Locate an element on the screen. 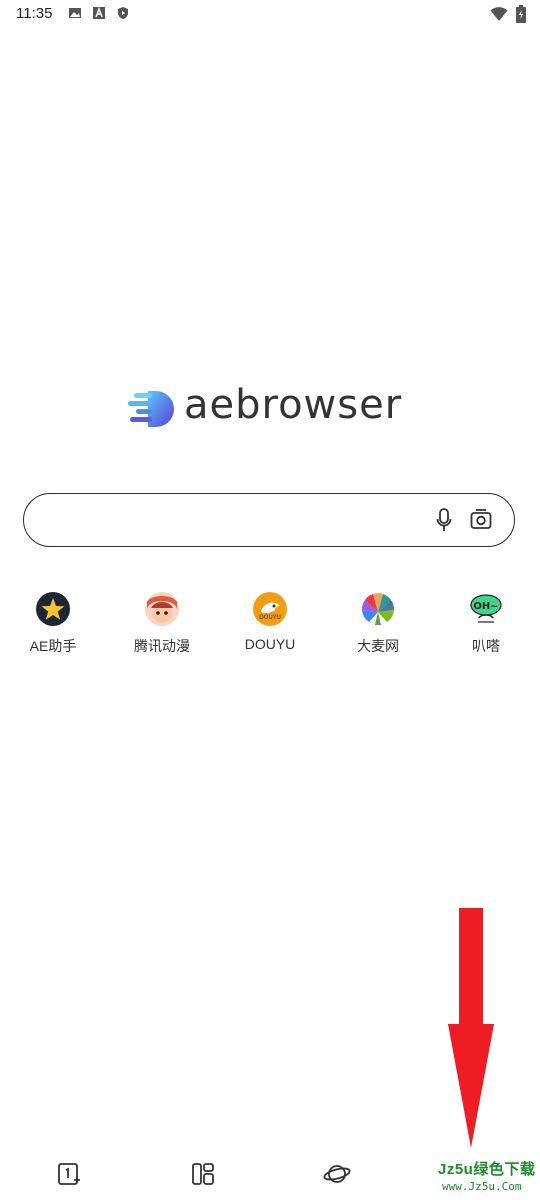 This screenshot has height=1200, width=540. wifi-icon is located at coordinates (499, 14).